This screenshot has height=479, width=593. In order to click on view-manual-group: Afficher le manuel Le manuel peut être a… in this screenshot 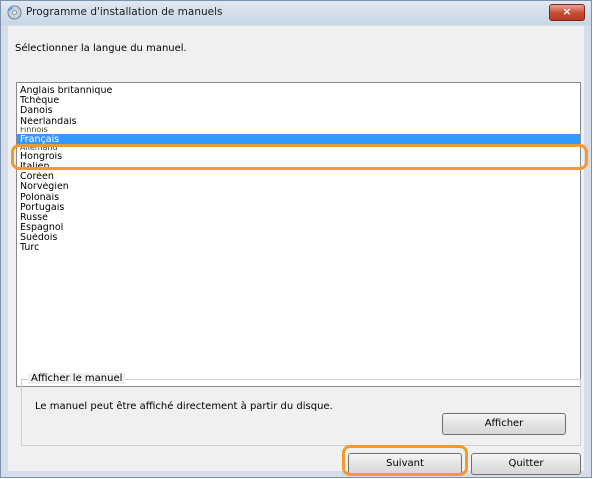, I will do `click(301, 409)`.